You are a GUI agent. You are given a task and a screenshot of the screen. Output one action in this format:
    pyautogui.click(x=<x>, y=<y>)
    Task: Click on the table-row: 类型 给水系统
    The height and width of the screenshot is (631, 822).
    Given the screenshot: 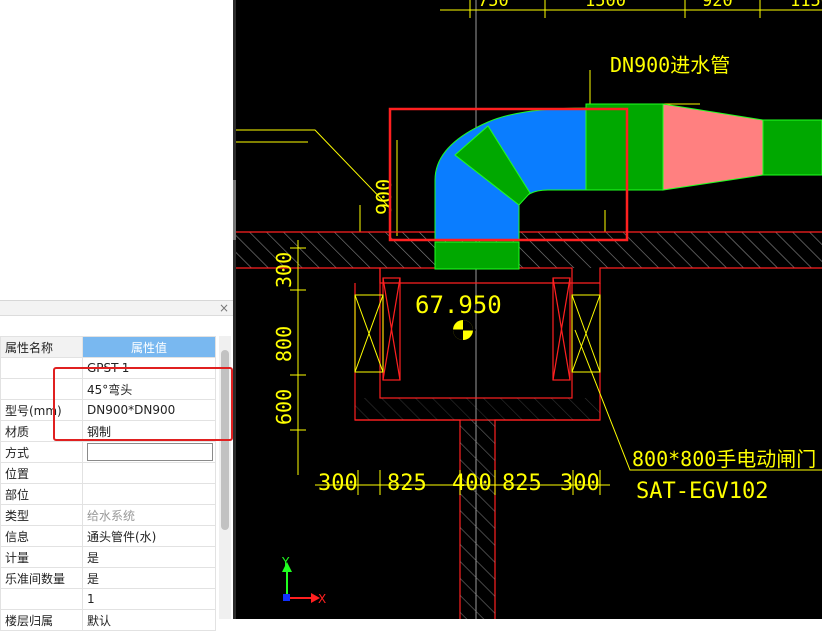 What is the action you would take?
    pyautogui.click(x=108, y=515)
    